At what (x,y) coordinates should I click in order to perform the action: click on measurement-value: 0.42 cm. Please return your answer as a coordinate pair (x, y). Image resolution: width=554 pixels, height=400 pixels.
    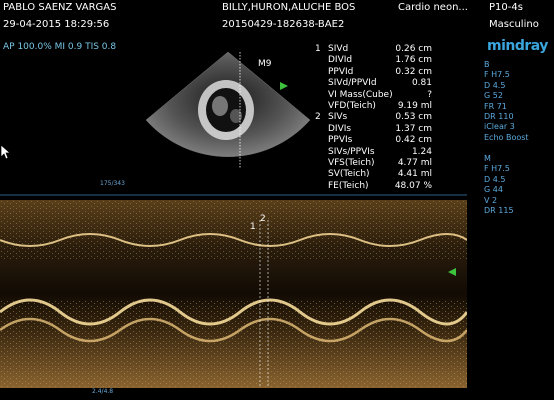
    Looking at the image, I should click on (413, 140).